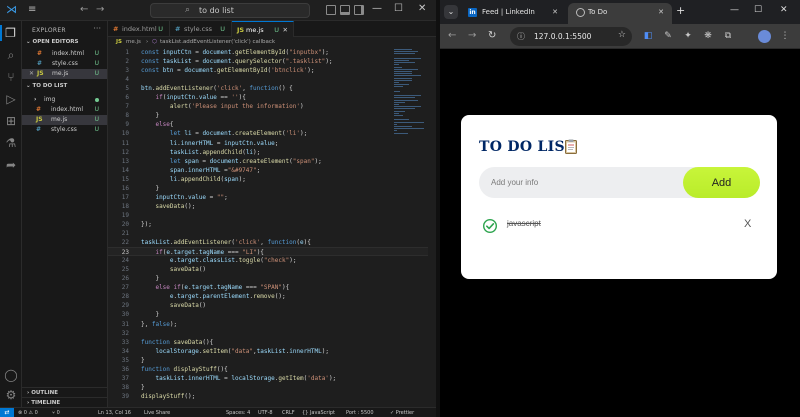 The height and width of the screenshot is (417, 800). What do you see at coordinates (64, 130) in the screenshot?
I see `file-item: # style.css U` at bounding box center [64, 130].